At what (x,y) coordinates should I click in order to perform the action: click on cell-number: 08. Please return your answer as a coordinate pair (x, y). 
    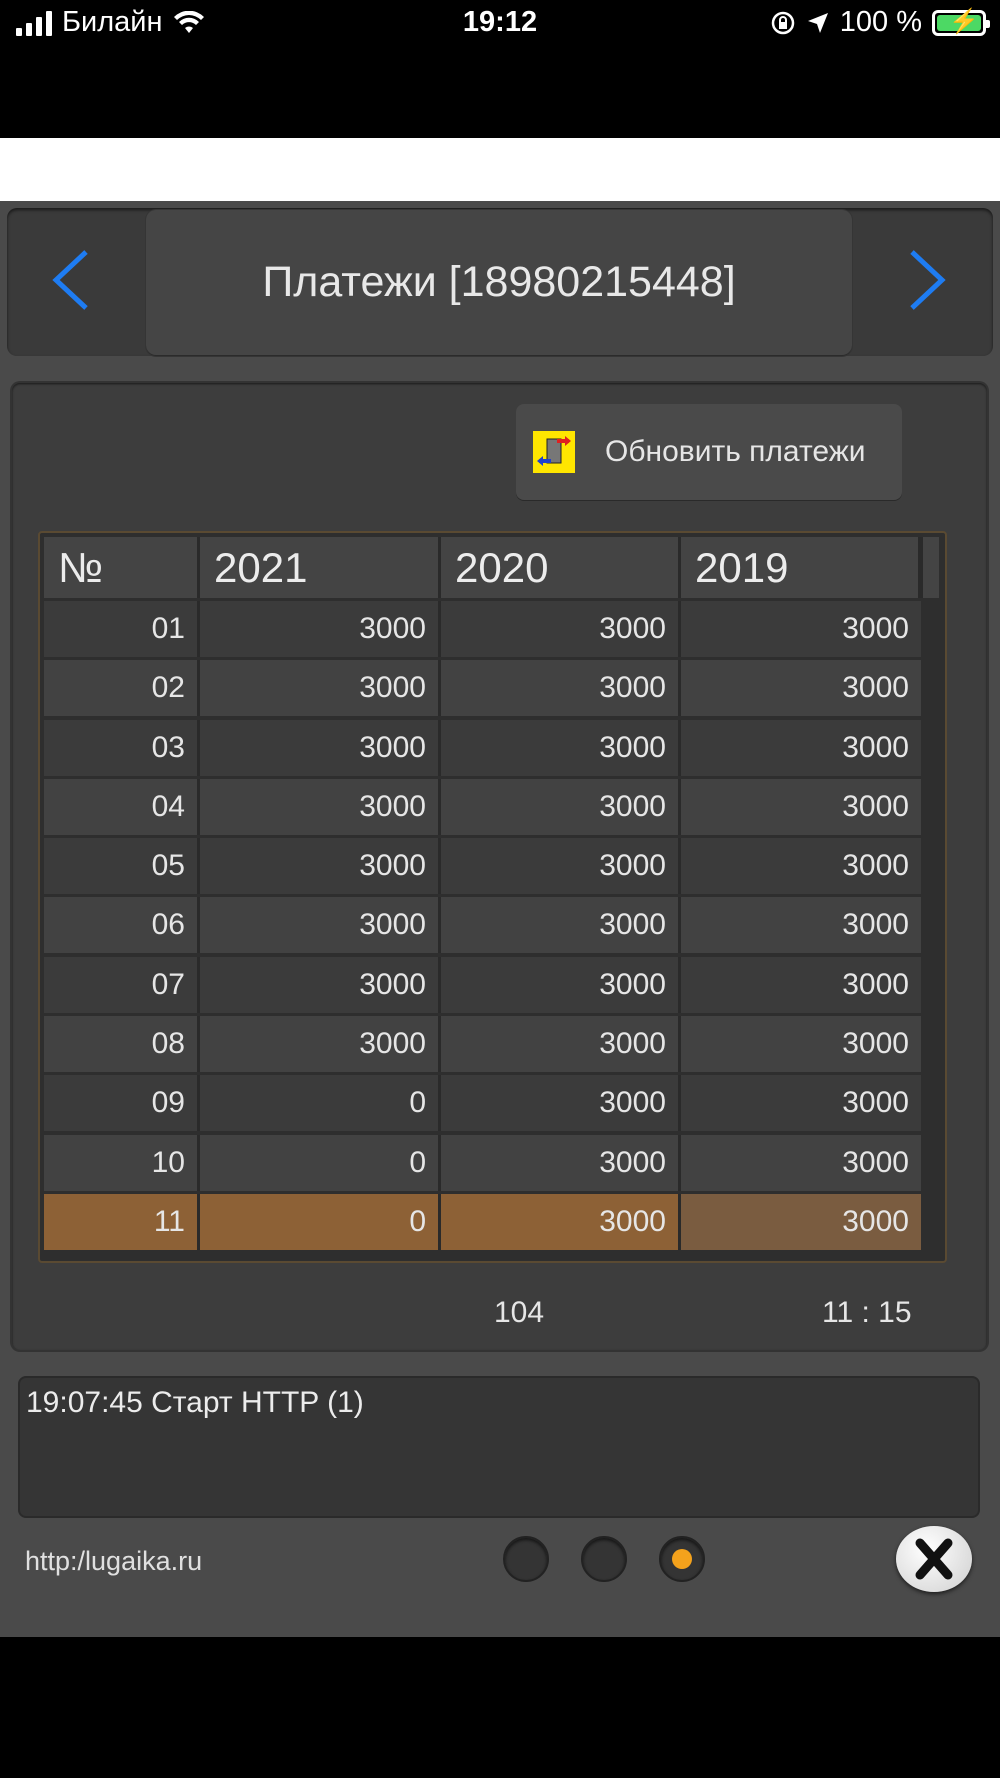
    Looking at the image, I should click on (122, 1044).